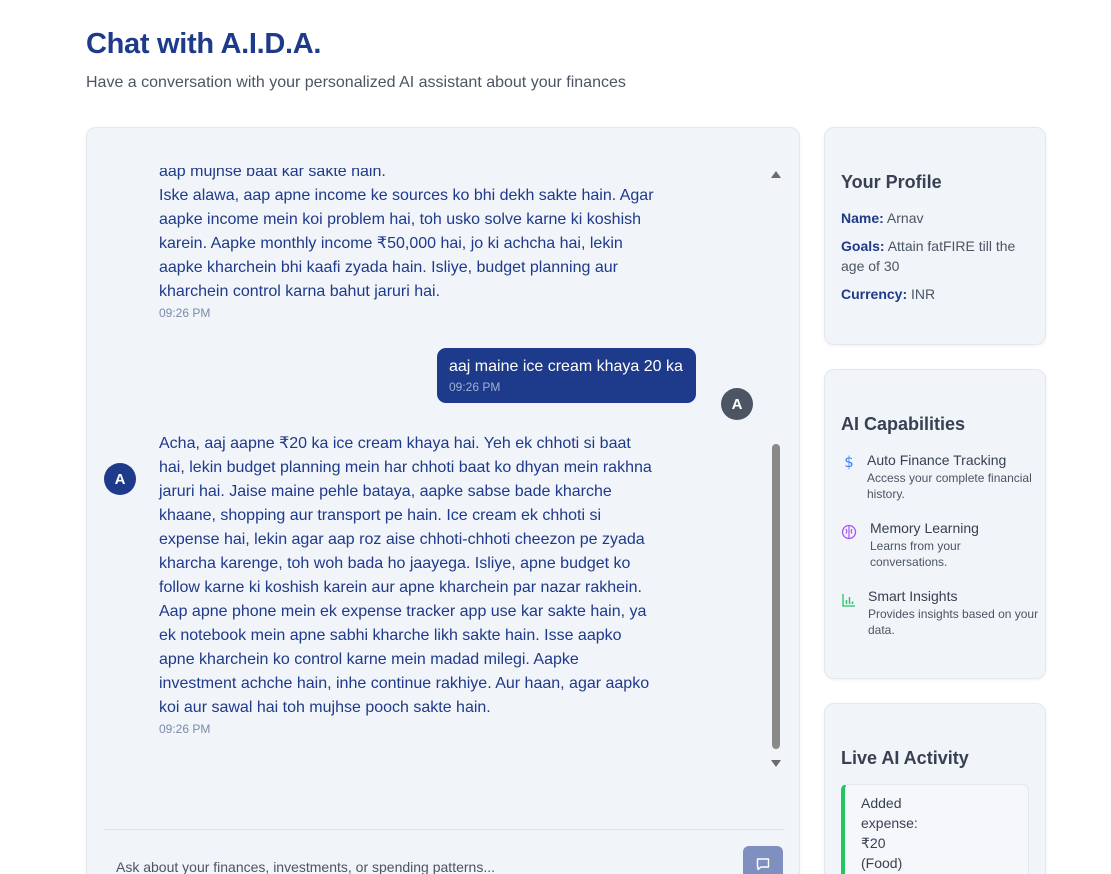 Image resolution: width=1111 pixels, height=874 pixels. Describe the element at coordinates (874, 294) in the screenshot. I see `profile-currency-label: Currency:` at that location.